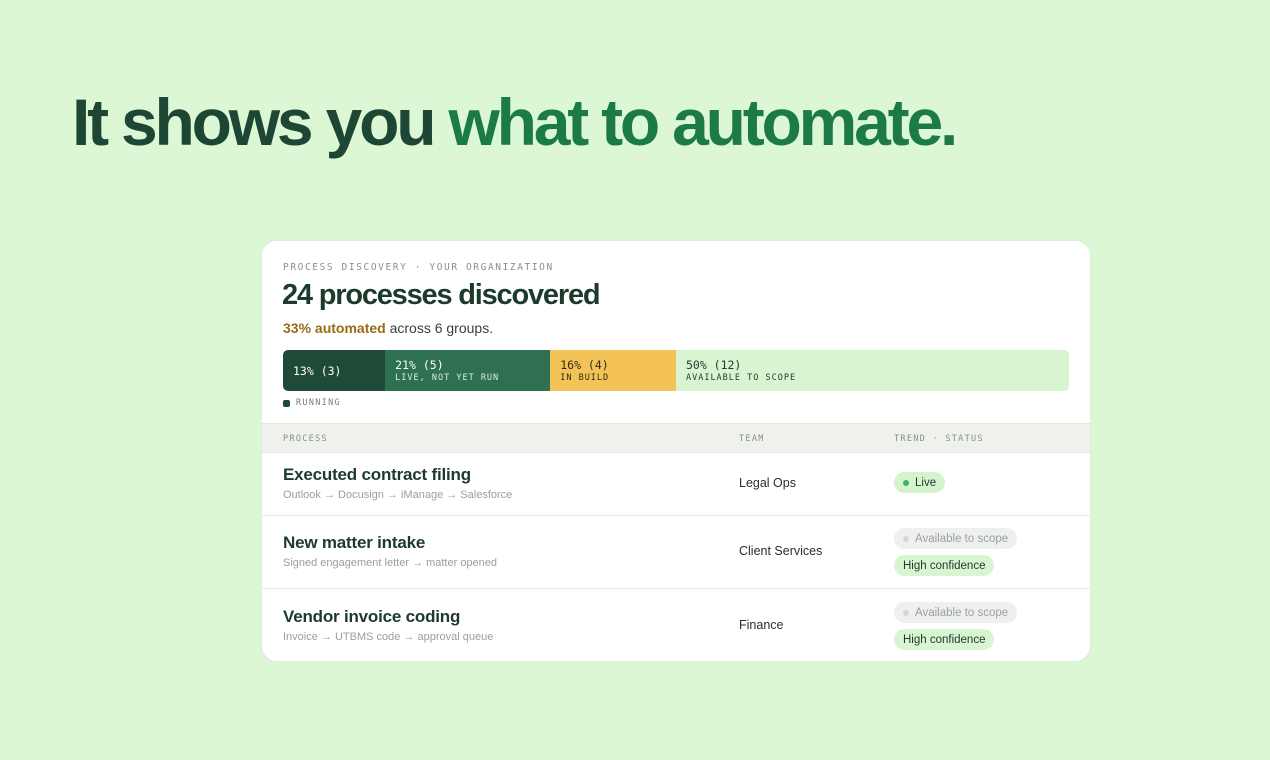  What do you see at coordinates (781, 551) in the screenshot?
I see `process-team: Client Services` at bounding box center [781, 551].